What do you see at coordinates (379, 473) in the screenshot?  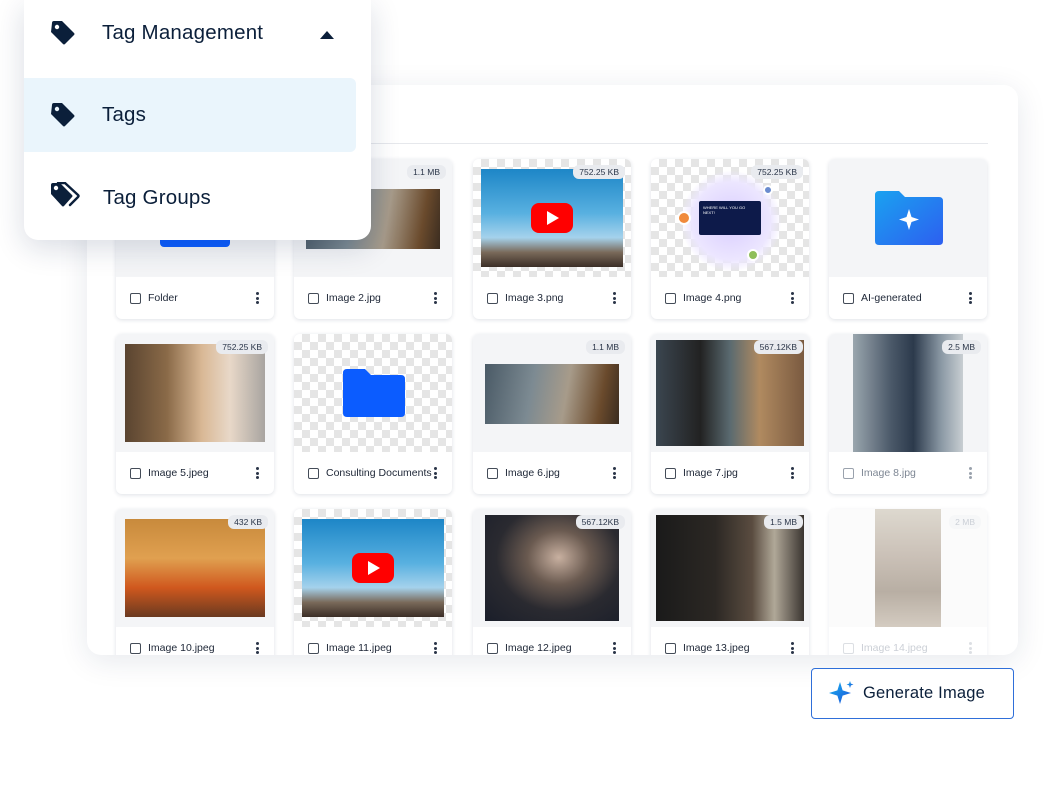 I see `asset-name: Consulting Documents` at bounding box center [379, 473].